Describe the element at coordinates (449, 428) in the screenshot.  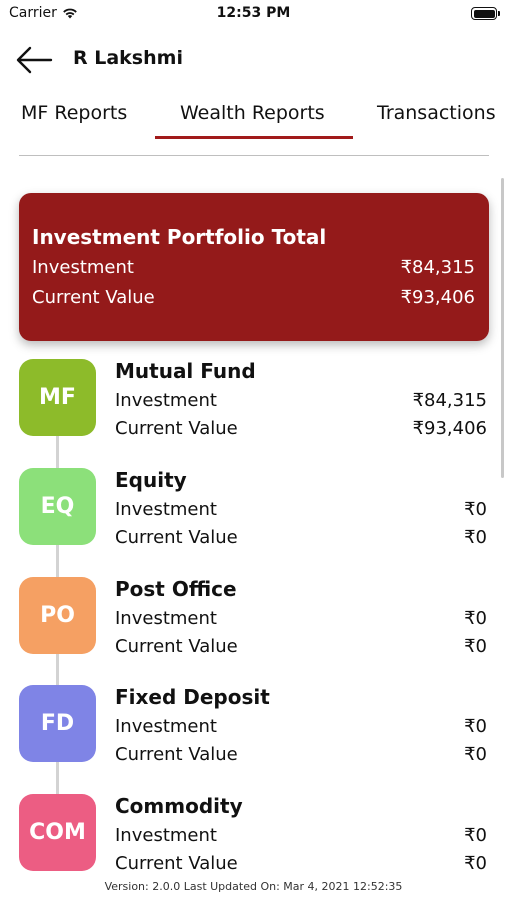
I see `asset-current-value: ₹93,406` at that location.